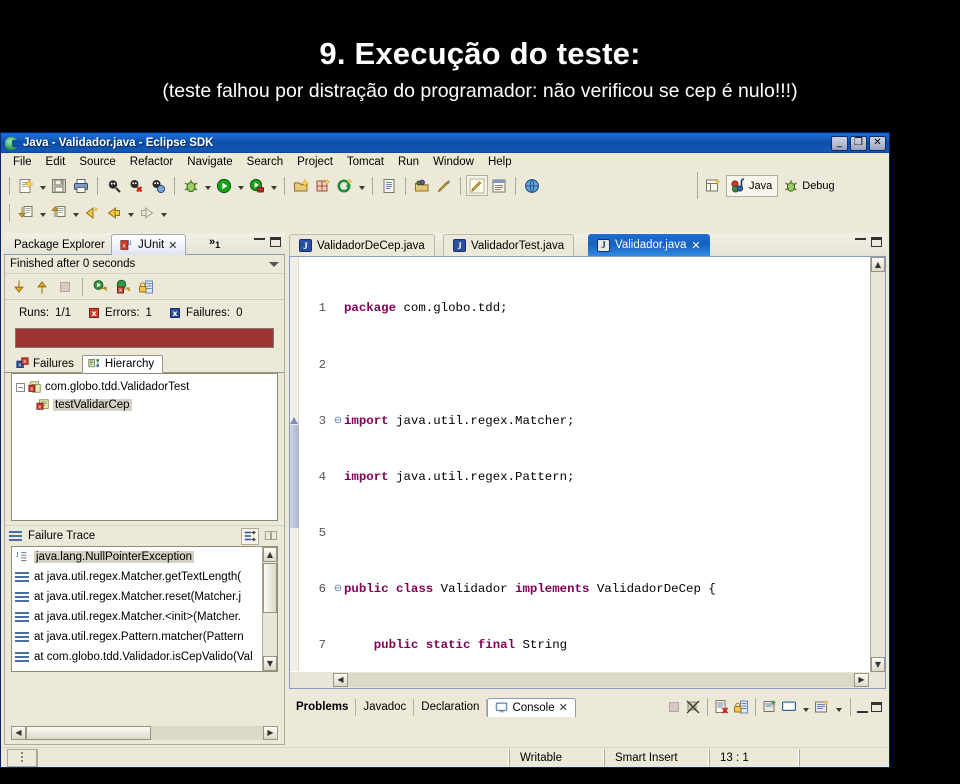 The image size is (960, 784). I want to click on status-resize-grip, so click(22, 757).